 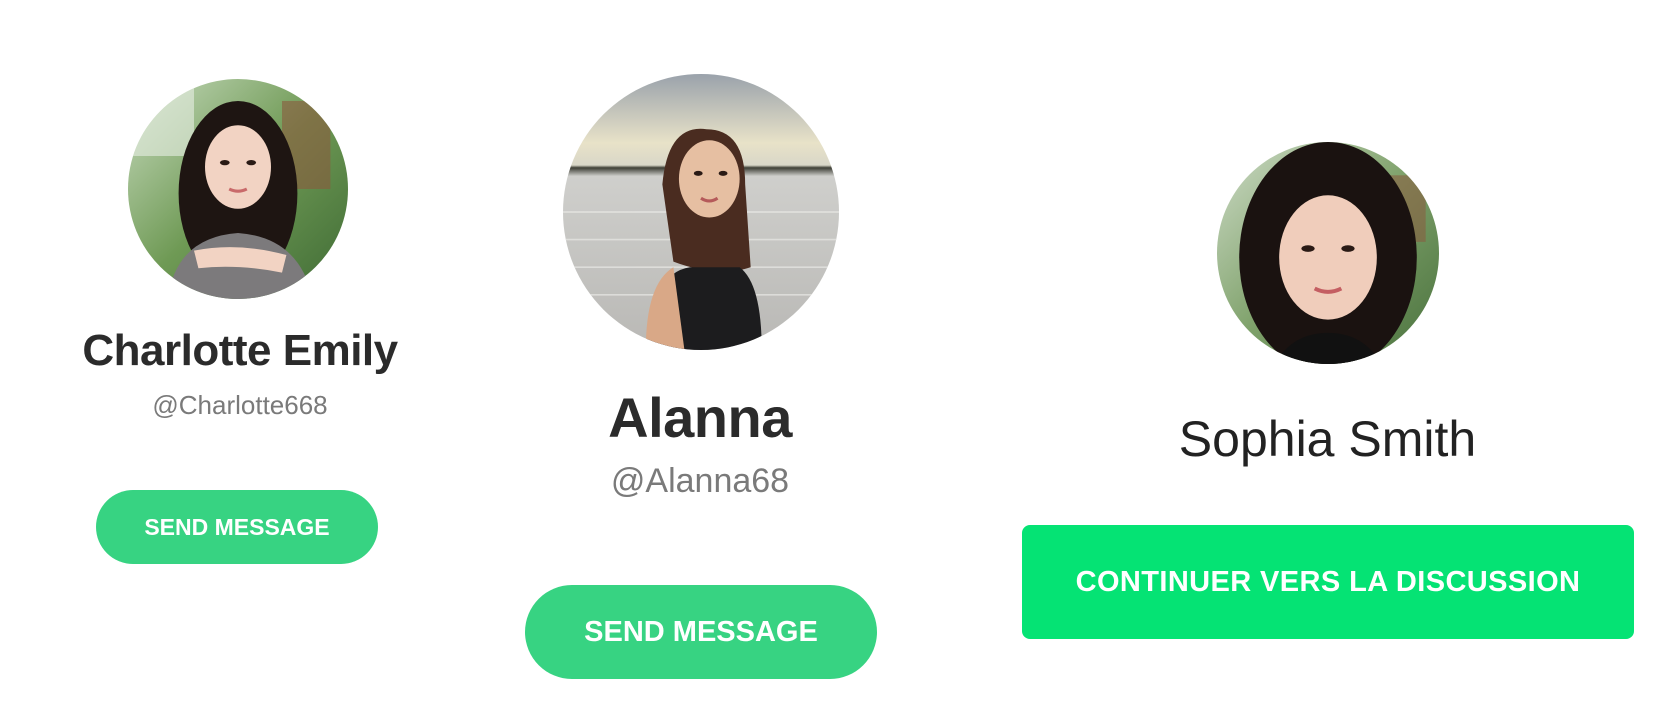 I want to click on profile-handle: @Charlotte668, so click(x=240, y=405).